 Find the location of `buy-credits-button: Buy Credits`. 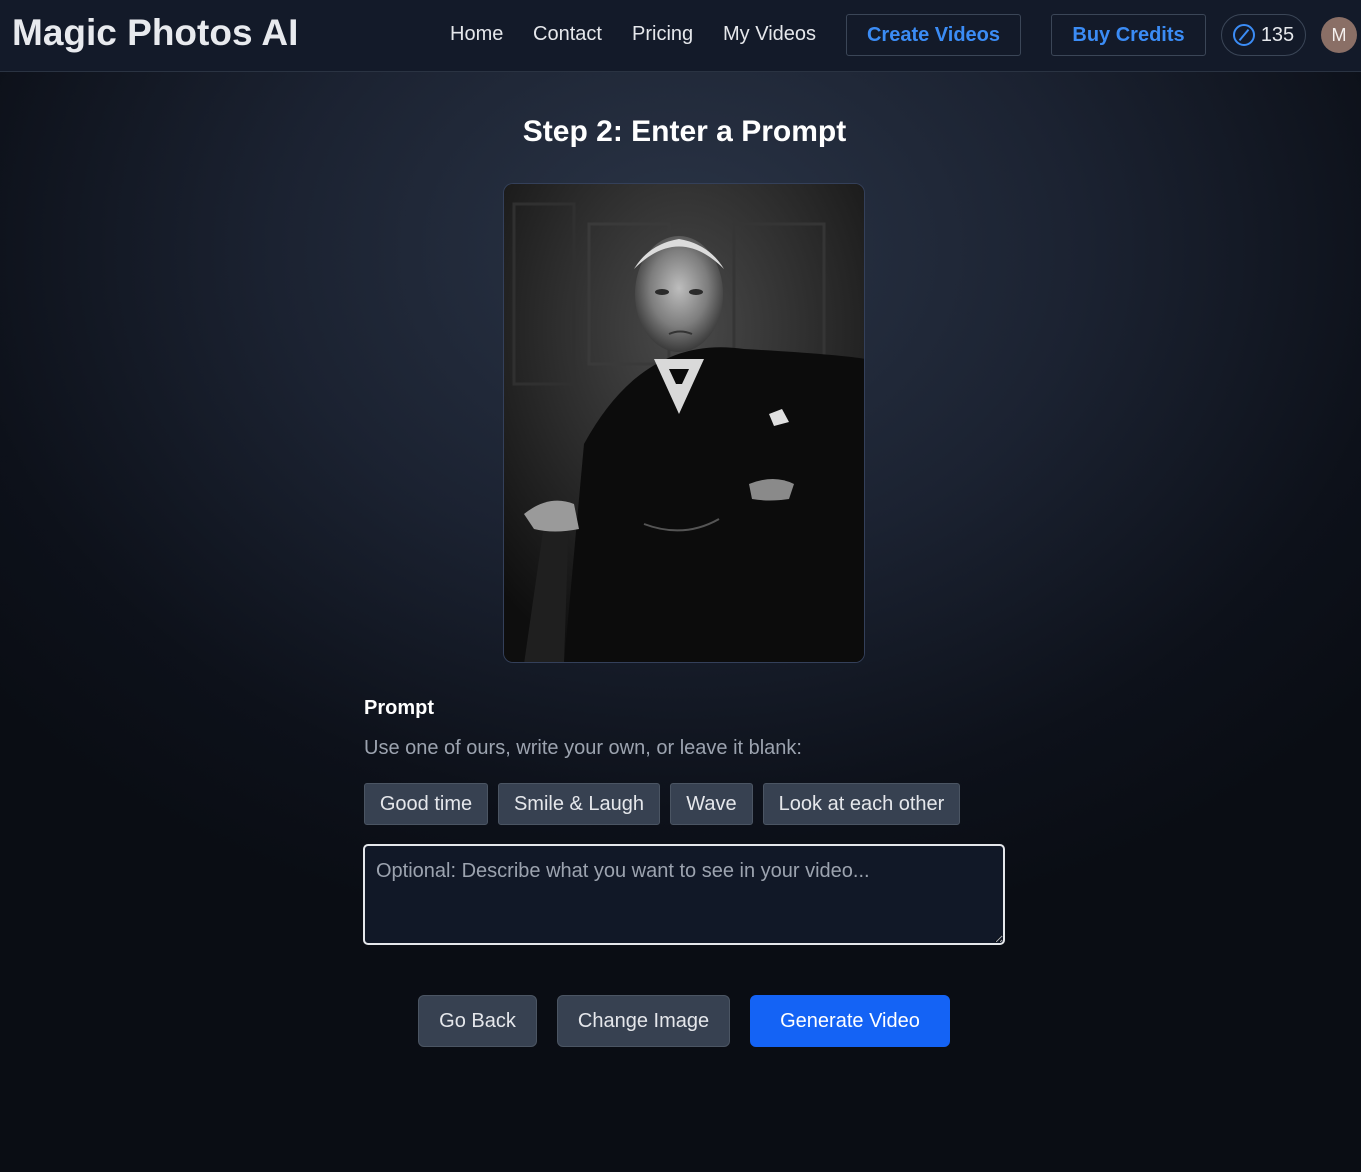

buy-credits-button: Buy Credits is located at coordinates (1128, 35).